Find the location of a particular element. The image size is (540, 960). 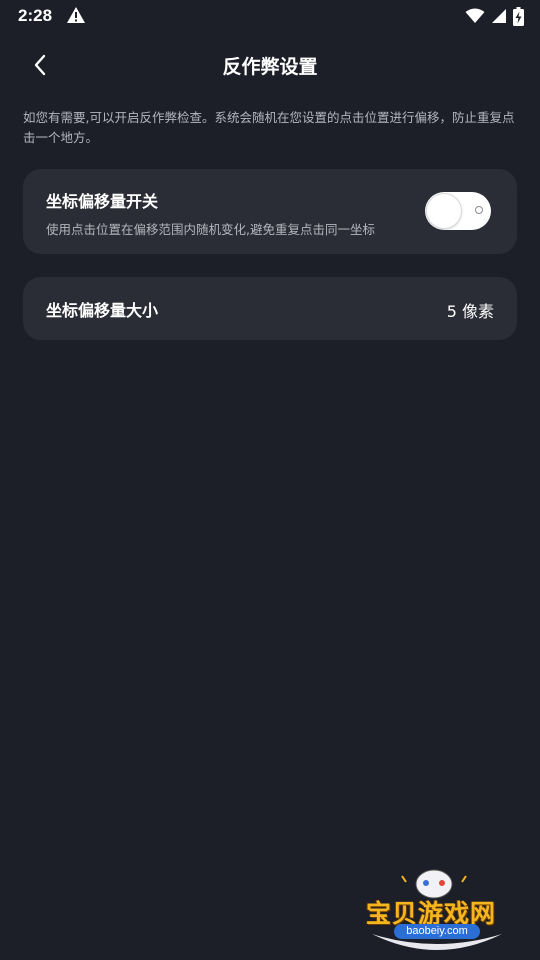

offset-size-title: 坐标偏移量大小 is located at coordinates (102, 310).